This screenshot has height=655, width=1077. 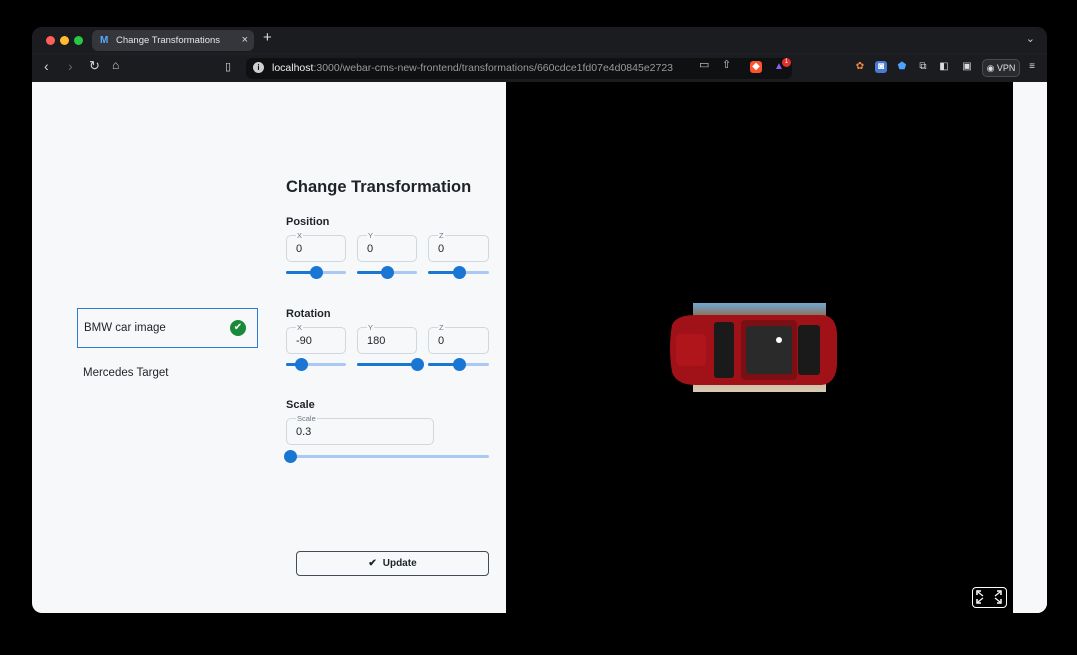 I want to click on position-x-field: X 0, so click(x=316, y=246).